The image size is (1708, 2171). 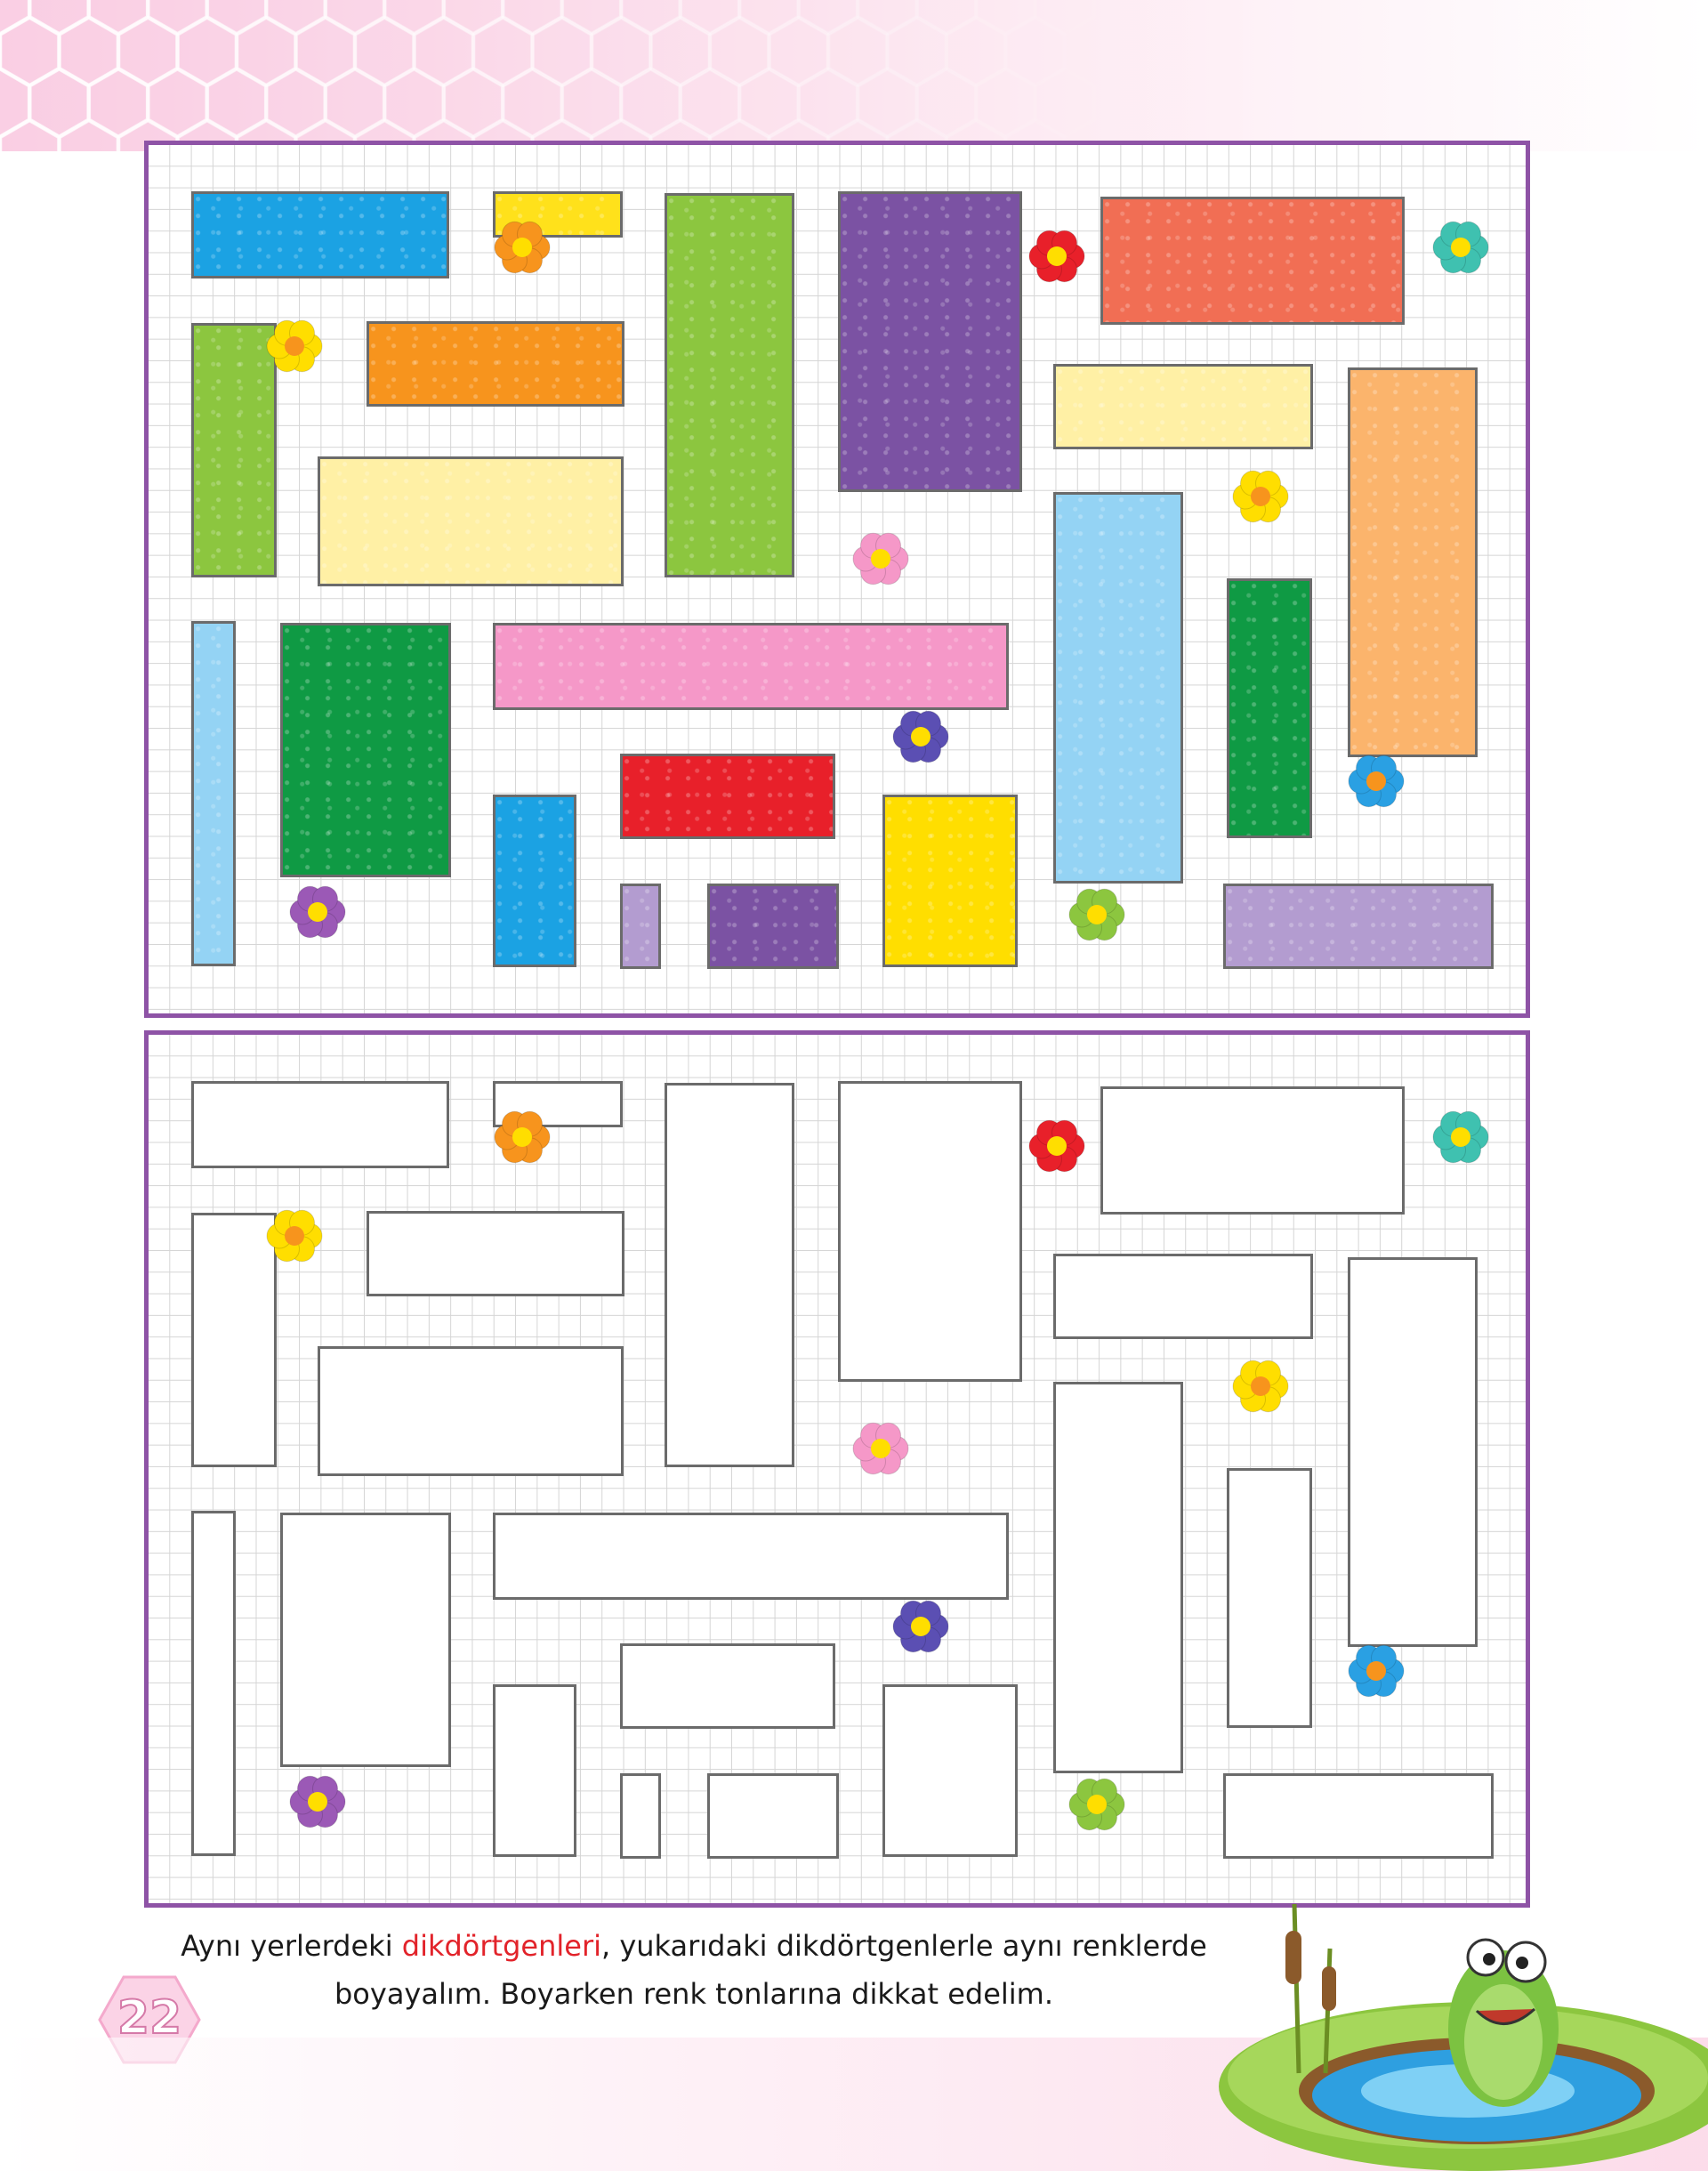 What do you see at coordinates (291, 1946) in the screenshot?
I see `instruction-start: Aynı yerlerdeki` at bounding box center [291, 1946].